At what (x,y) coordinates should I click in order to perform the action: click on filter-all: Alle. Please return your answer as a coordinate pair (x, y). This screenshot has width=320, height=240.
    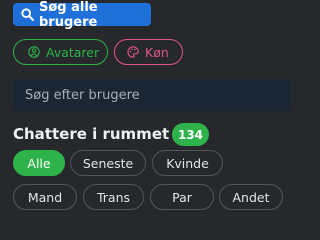
    Looking at the image, I should click on (39, 163).